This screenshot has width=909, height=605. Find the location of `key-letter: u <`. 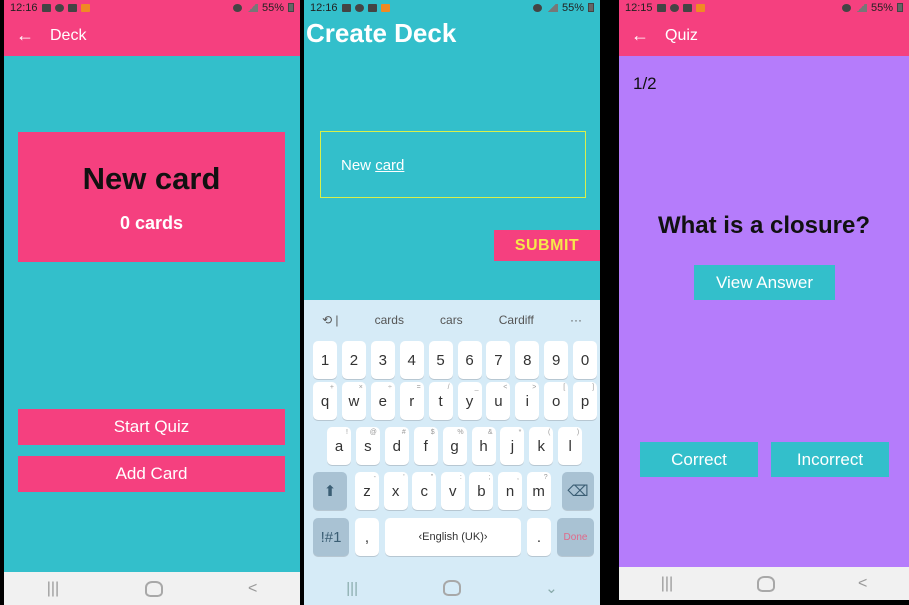

key-letter: u < is located at coordinates (498, 401).